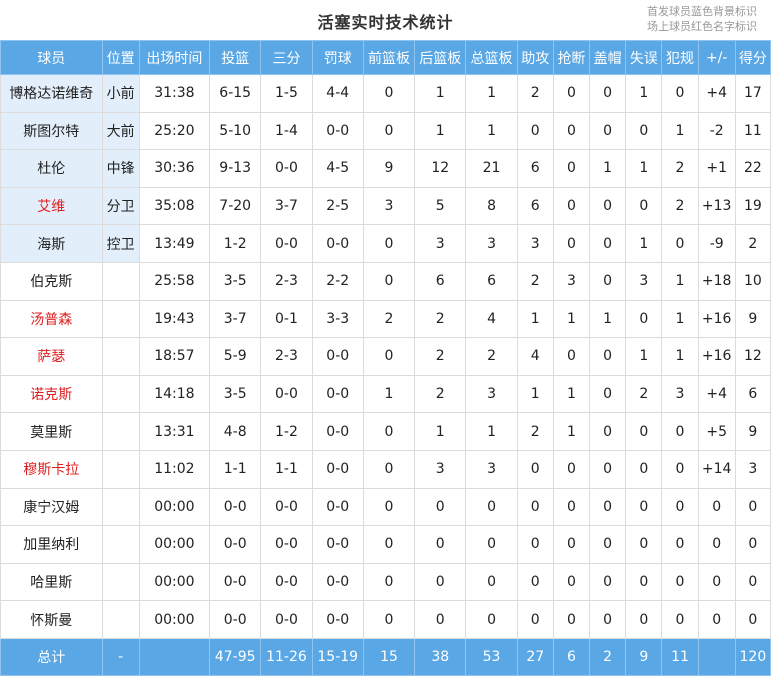  I want to click on cell-free-throws: 3-3, so click(337, 319).